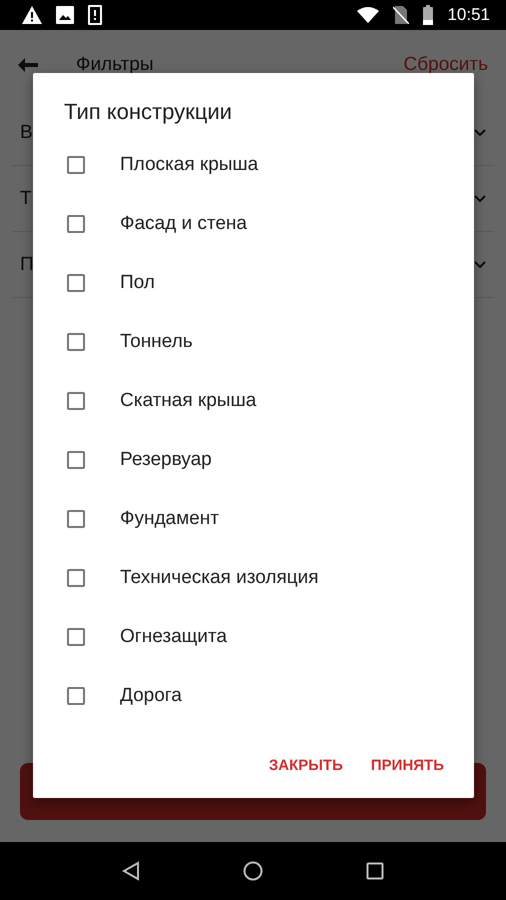 The image size is (506, 900). Describe the element at coordinates (428, 15) in the screenshot. I see `battery-icon` at that location.